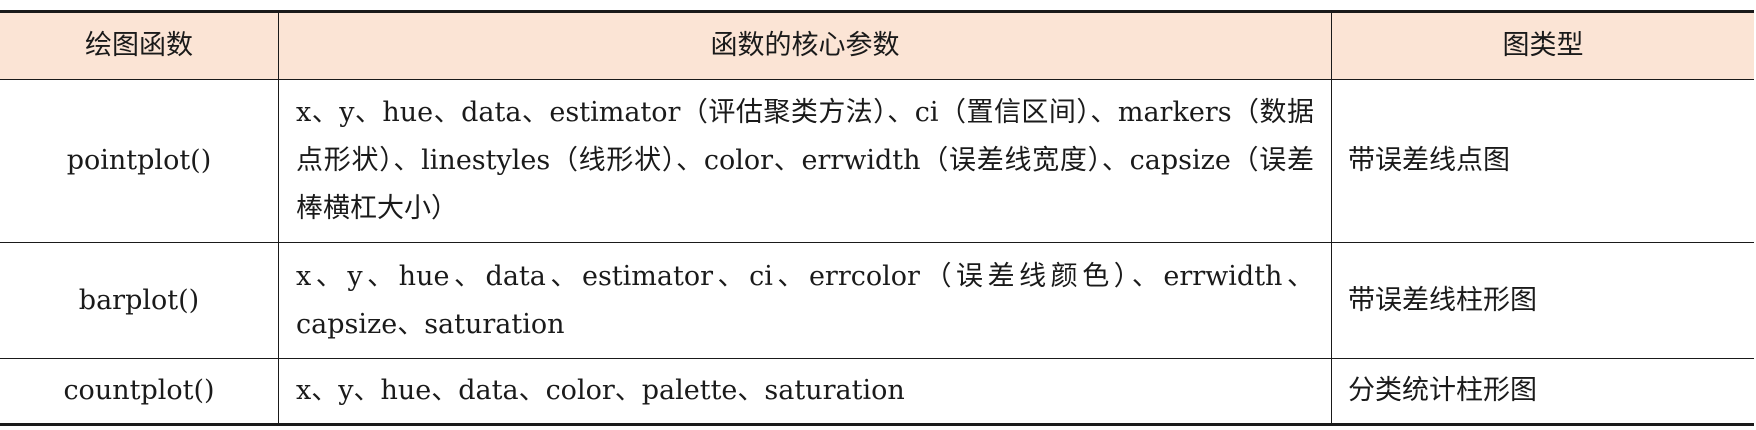  Describe the element at coordinates (139, 300) in the screenshot. I see `function-cell: barplot()` at that location.